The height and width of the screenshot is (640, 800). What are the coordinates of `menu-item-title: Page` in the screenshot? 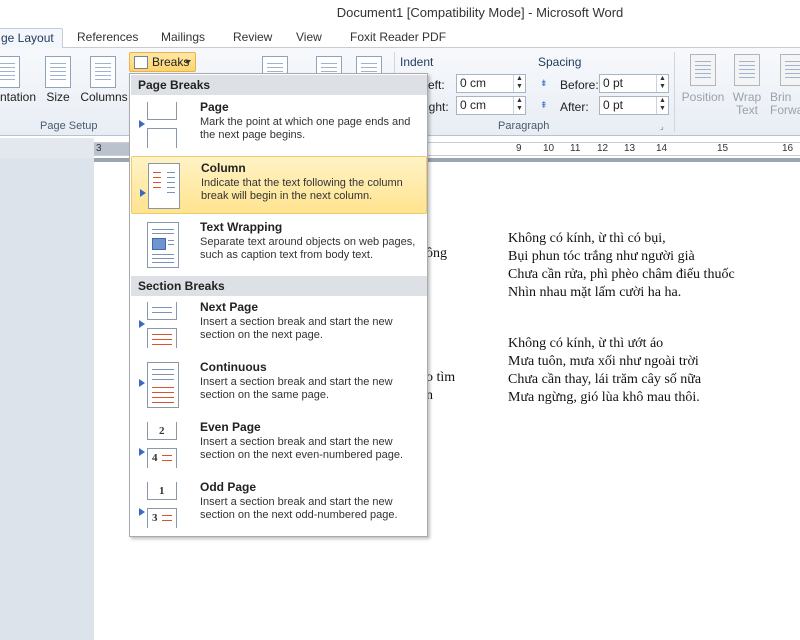 It's located at (214, 107).